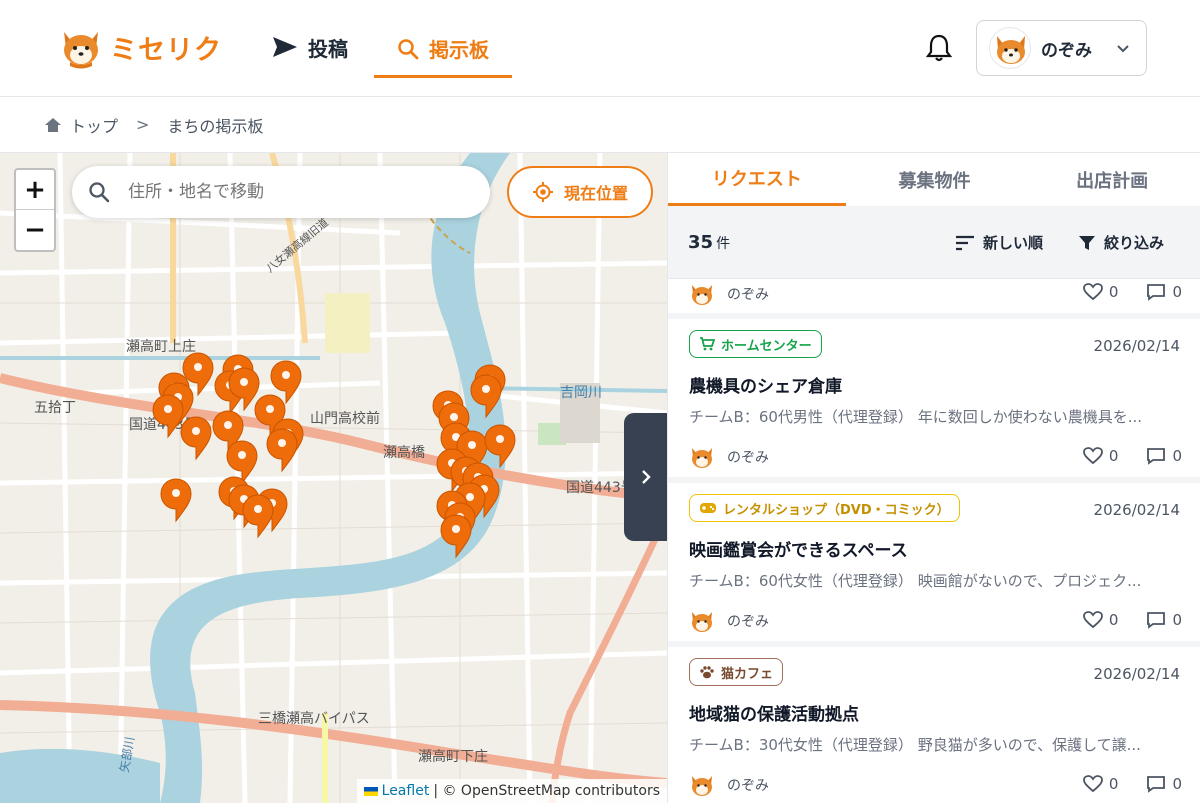  What do you see at coordinates (934, 242) in the screenshot?
I see `list-toolbar: 35 件 新しい順 絞り込み` at bounding box center [934, 242].